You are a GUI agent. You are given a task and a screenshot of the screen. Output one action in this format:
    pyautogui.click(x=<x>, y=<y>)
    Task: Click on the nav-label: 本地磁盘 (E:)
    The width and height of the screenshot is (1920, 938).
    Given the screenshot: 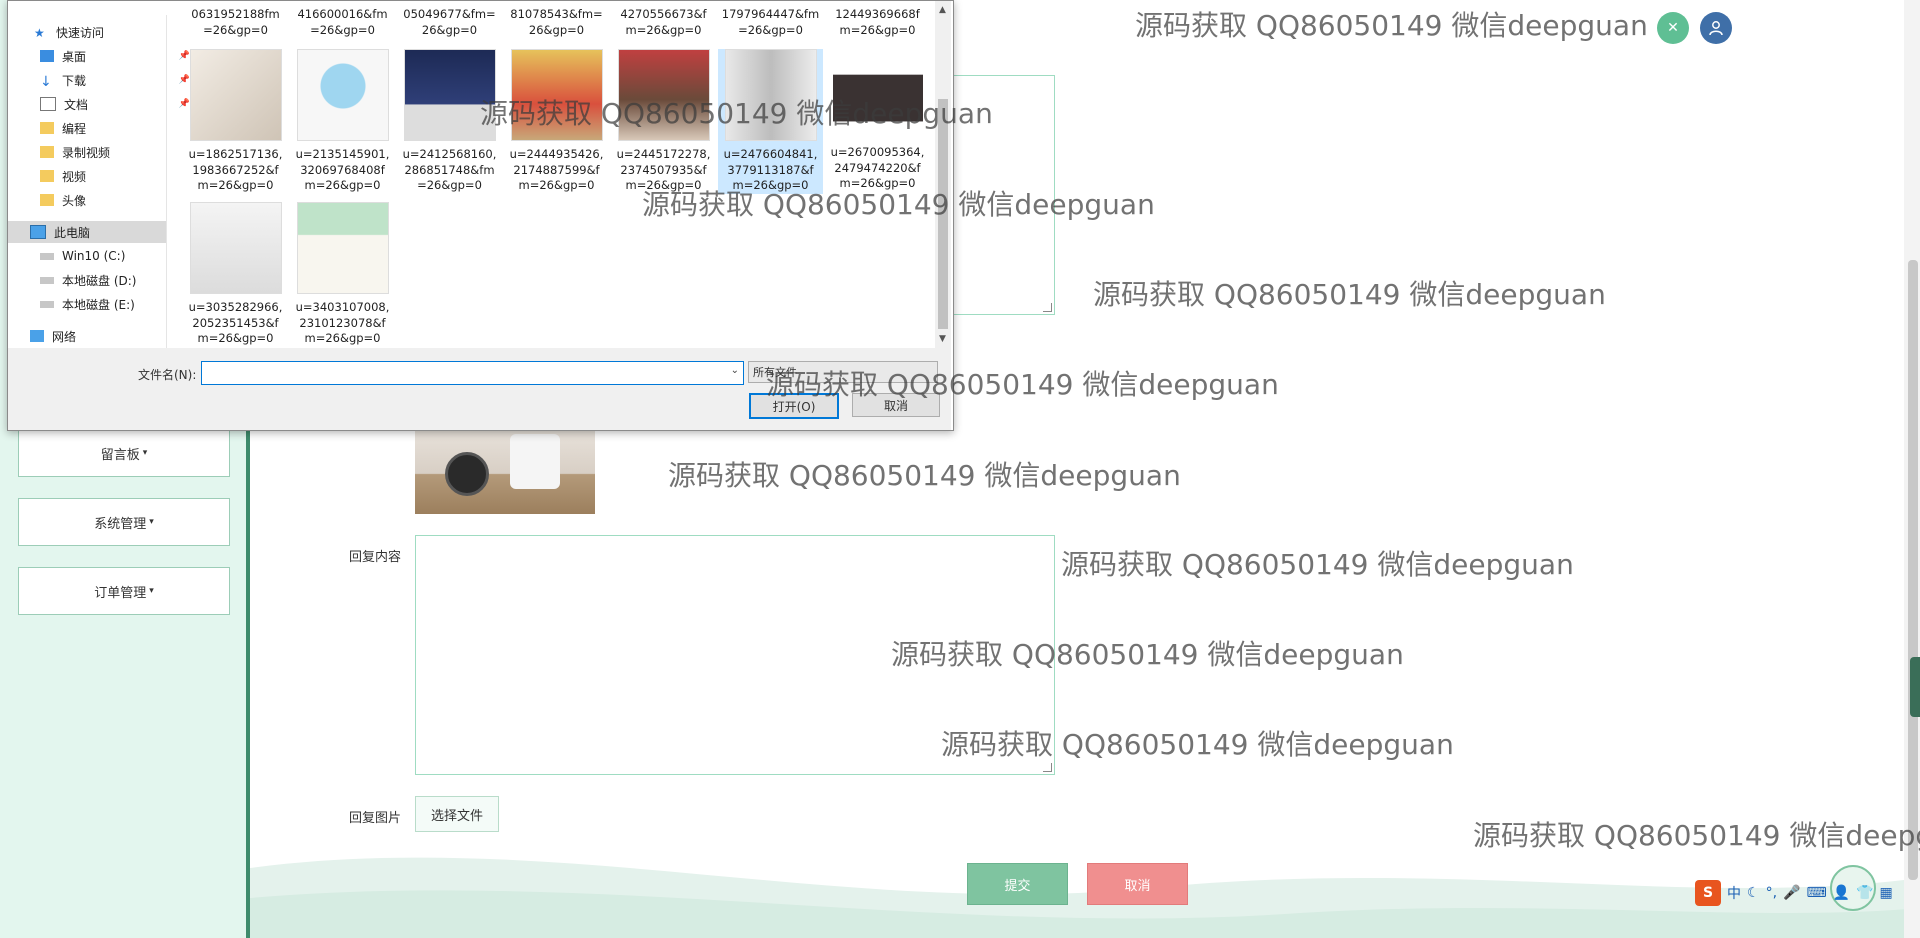 What is the action you would take?
    pyautogui.click(x=98, y=304)
    